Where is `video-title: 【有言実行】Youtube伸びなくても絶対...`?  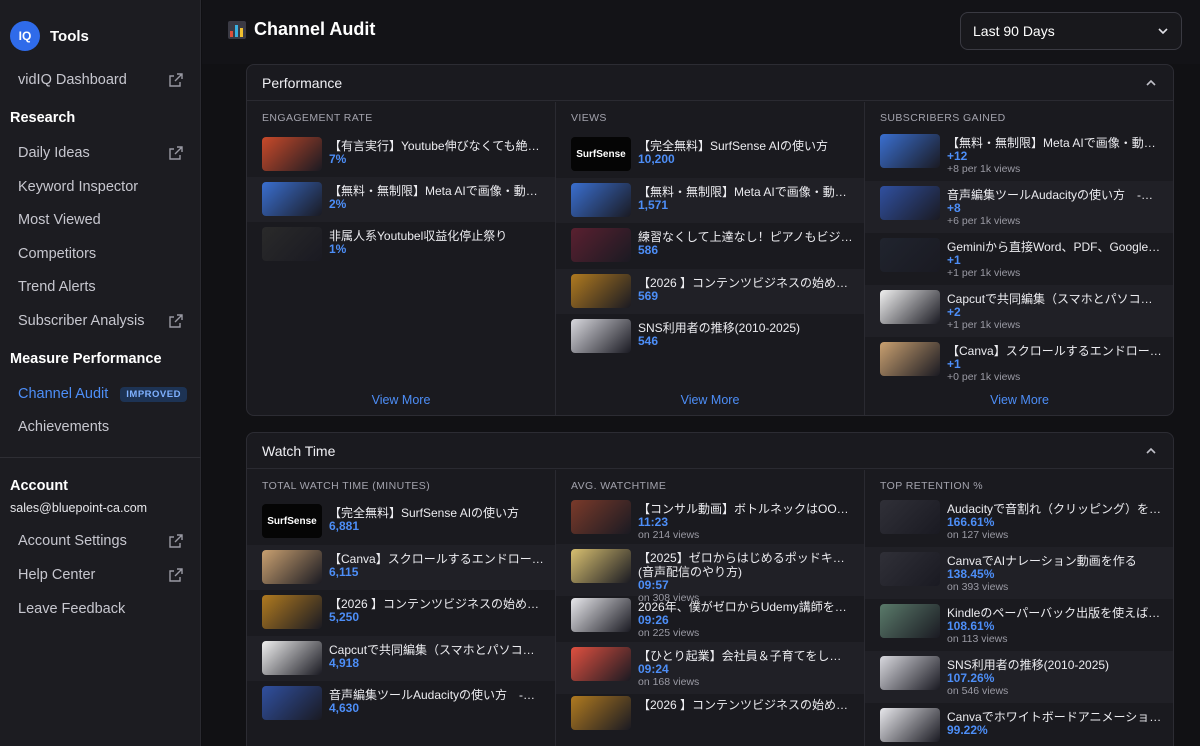
video-title: 【有言実行】Youtube伸びなくても絶対... is located at coordinates (436, 145).